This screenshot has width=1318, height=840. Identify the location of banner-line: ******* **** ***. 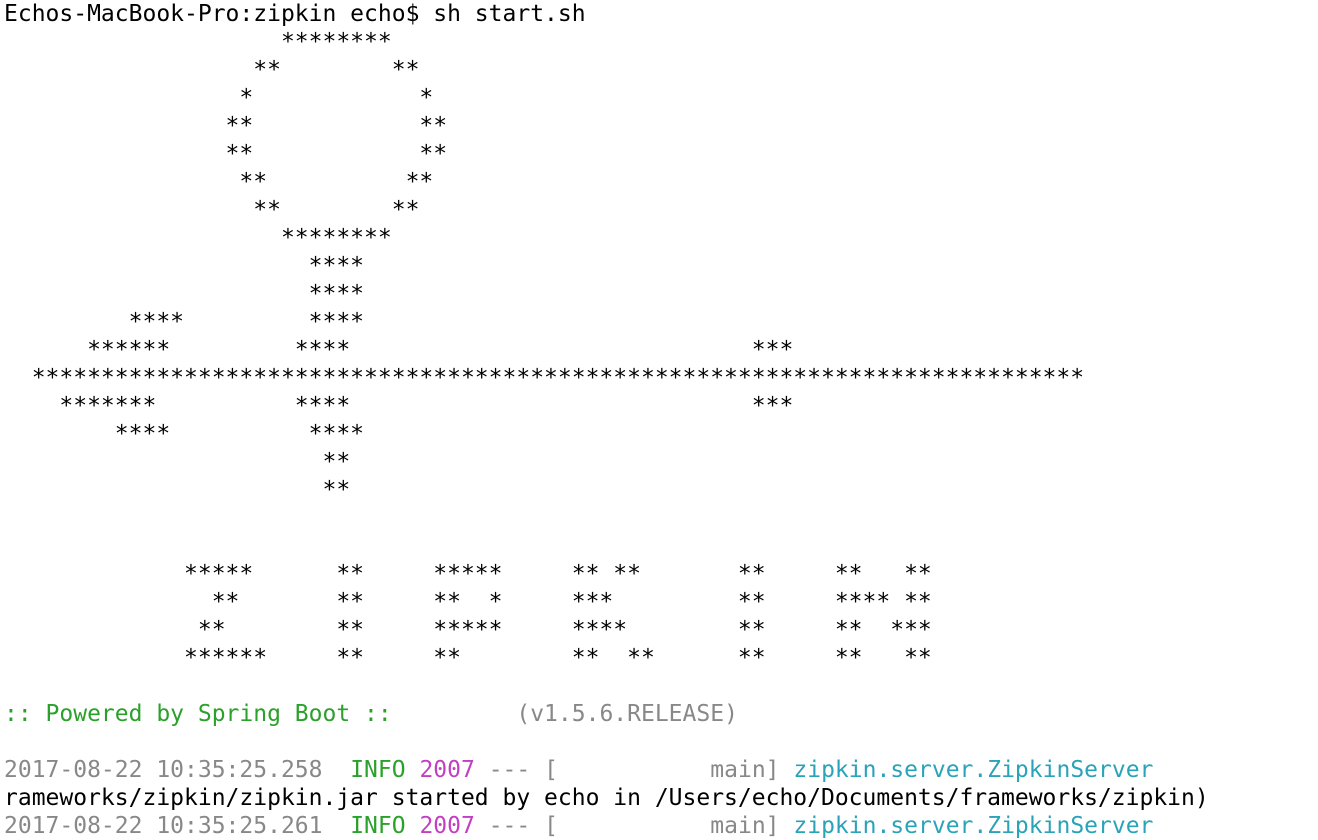
(399, 406).